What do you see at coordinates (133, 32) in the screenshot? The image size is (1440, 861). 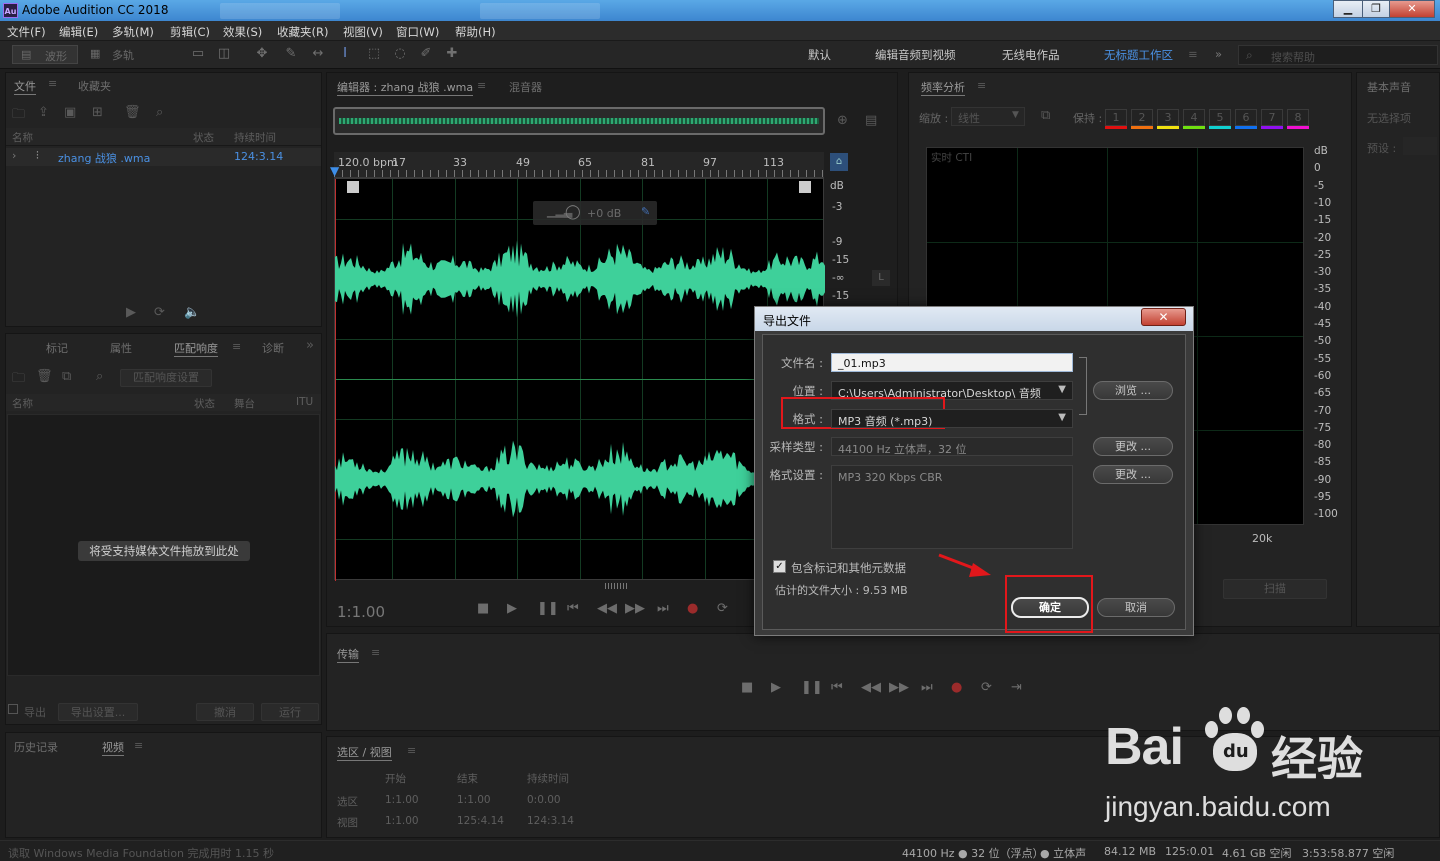 I see `menu-multitrack: 多轨(M)` at bounding box center [133, 32].